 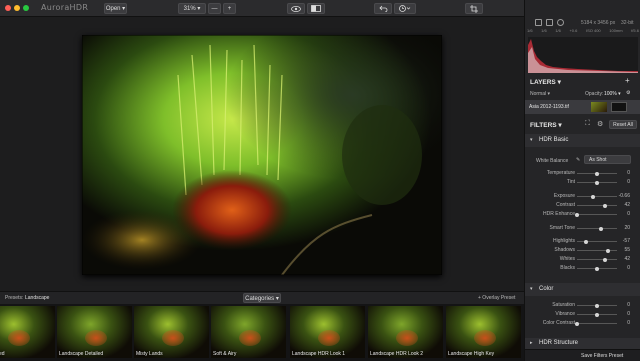 I want to click on presets-label: Presets:, so click(x=14, y=298).